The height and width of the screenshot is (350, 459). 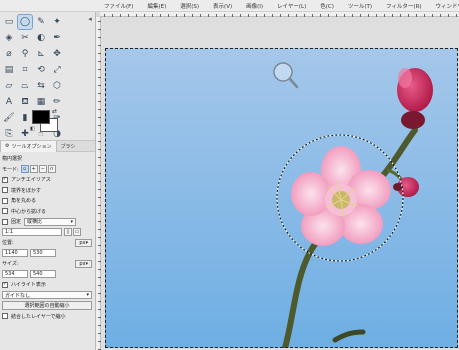 I want to click on measure-icon: ⊾, so click(x=41, y=54).